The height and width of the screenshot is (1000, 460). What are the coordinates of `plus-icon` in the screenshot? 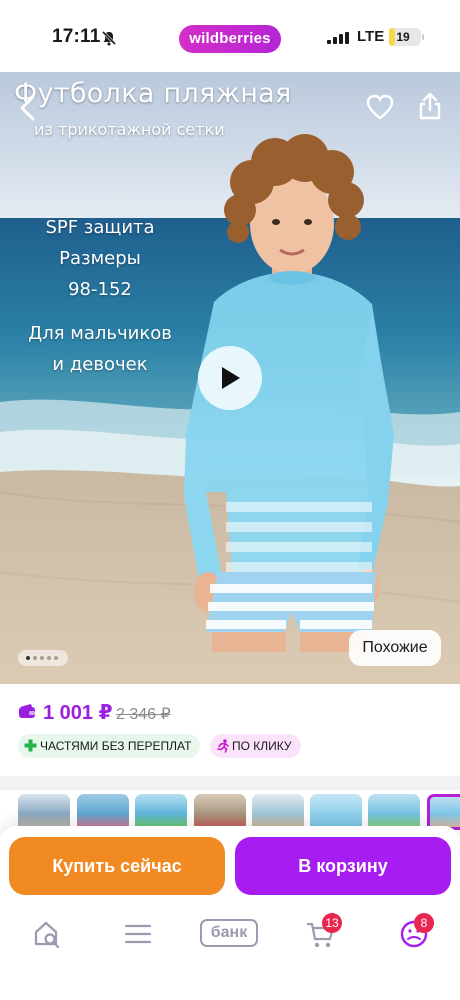 It's located at (30, 745).